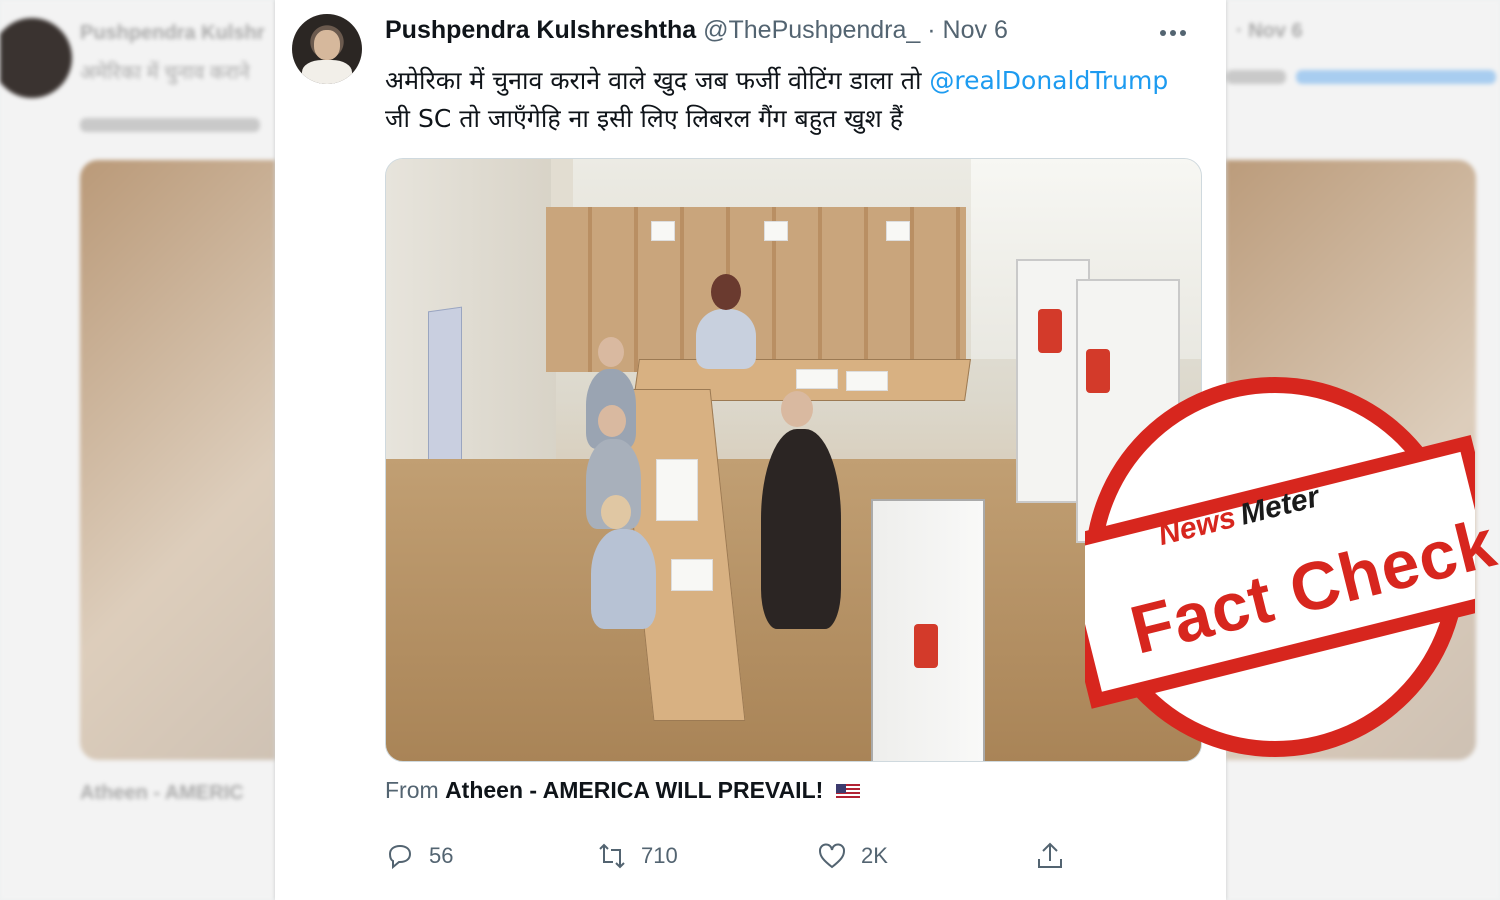 Image resolution: width=1500 pixels, height=900 pixels. What do you see at coordinates (540, 30) in the screenshot?
I see `author-name: Pushpendra Kulshreshtha` at bounding box center [540, 30].